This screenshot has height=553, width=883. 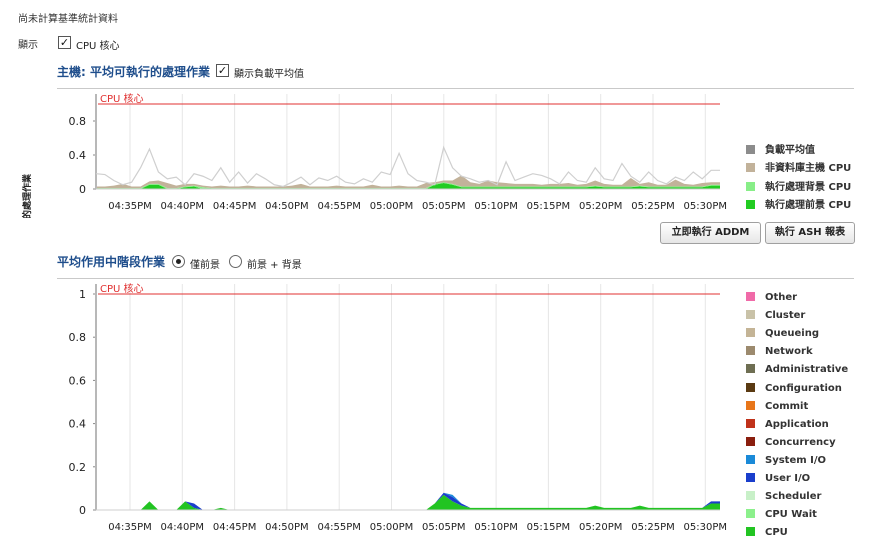 I want to click on foreground-background-label: 前景 + 背景, so click(x=274, y=265).